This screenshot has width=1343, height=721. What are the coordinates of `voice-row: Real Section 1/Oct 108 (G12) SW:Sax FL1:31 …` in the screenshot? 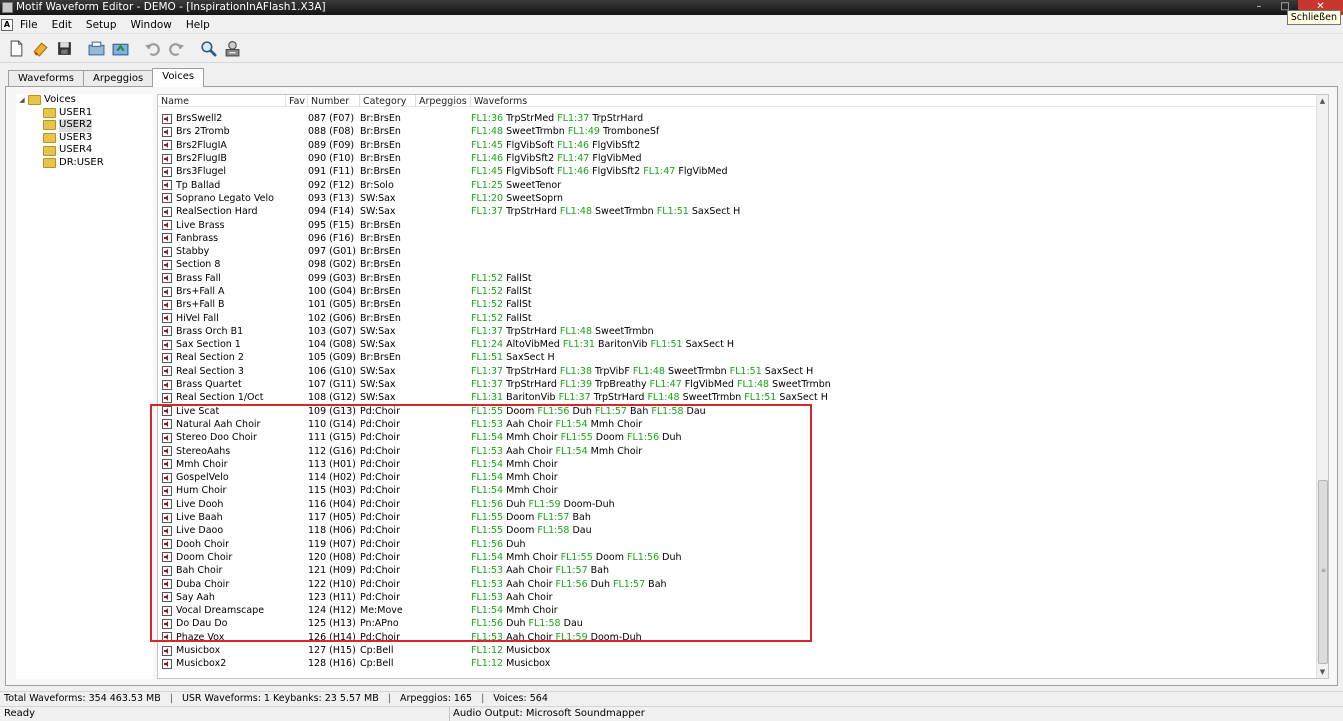 It's located at (737, 397).